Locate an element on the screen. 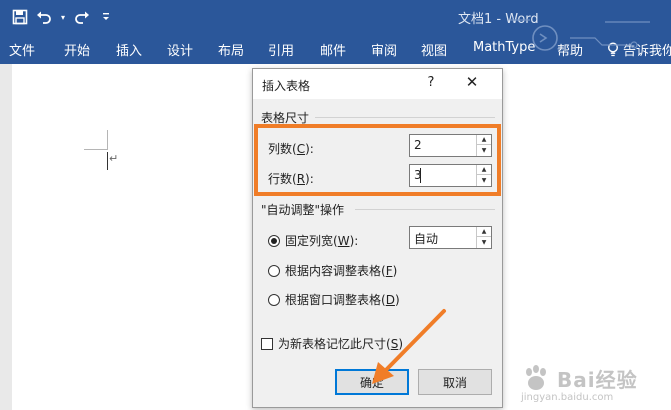 Image resolution: width=671 pixels, height=410 pixels. highlight-box is located at coordinates (377, 160).